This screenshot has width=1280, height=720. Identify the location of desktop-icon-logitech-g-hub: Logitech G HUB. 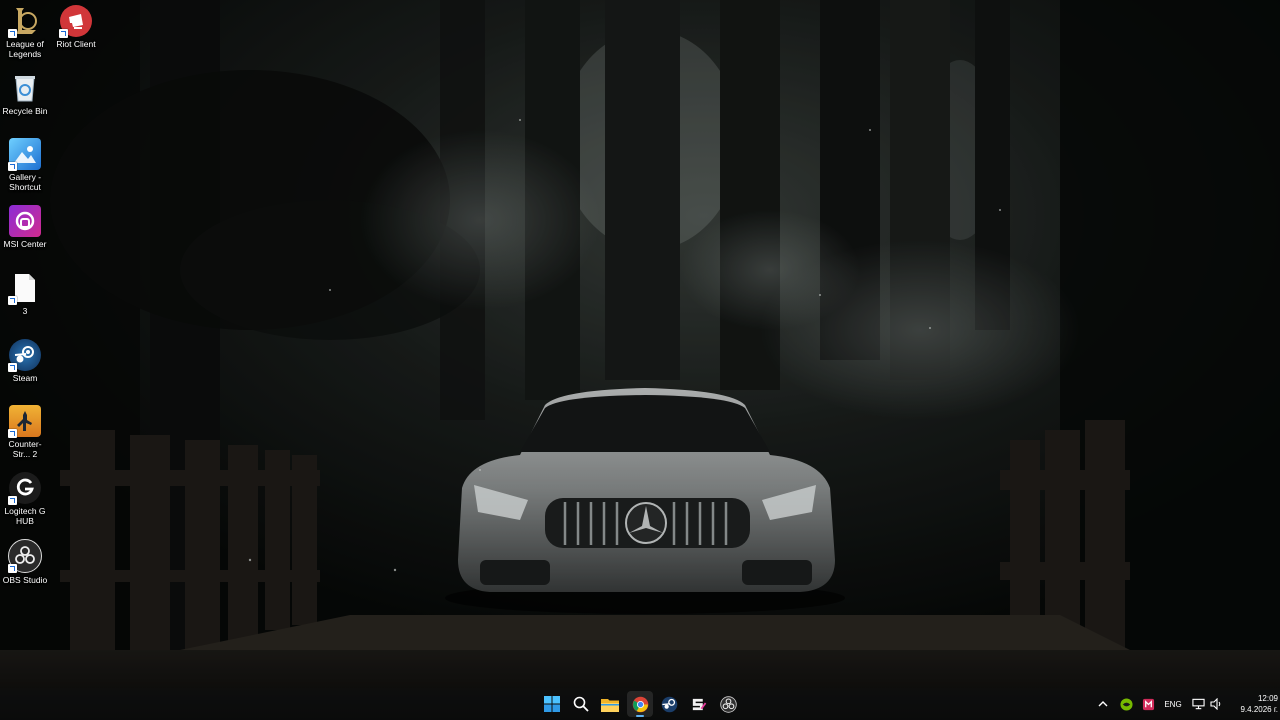
(25, 496).